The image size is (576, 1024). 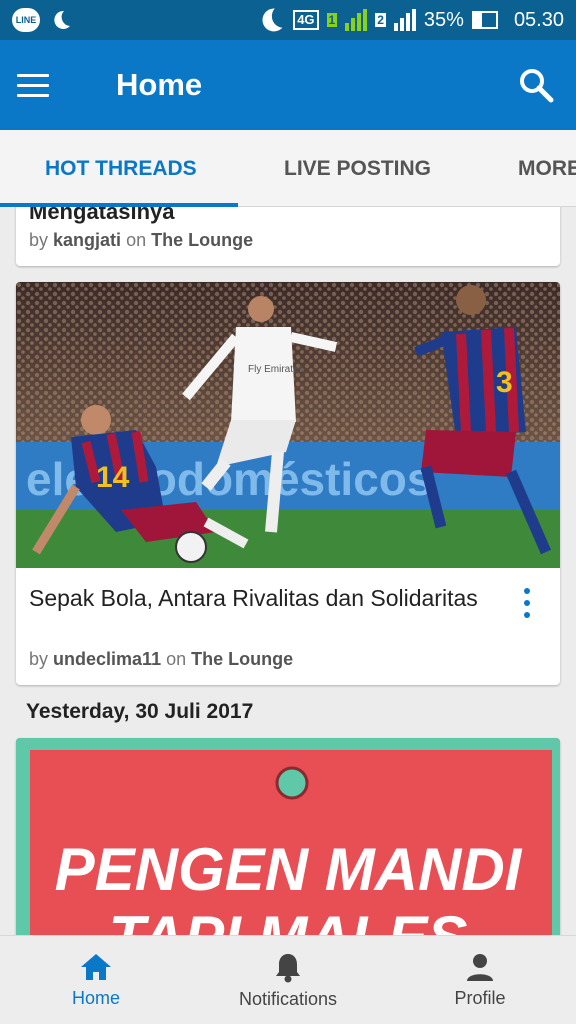 What do you see at coordinates (288, 236) in the screenshot?
I see `thread-card: Mengatasinya by kangjati on The Lounge` at bounding box center [288, 236].